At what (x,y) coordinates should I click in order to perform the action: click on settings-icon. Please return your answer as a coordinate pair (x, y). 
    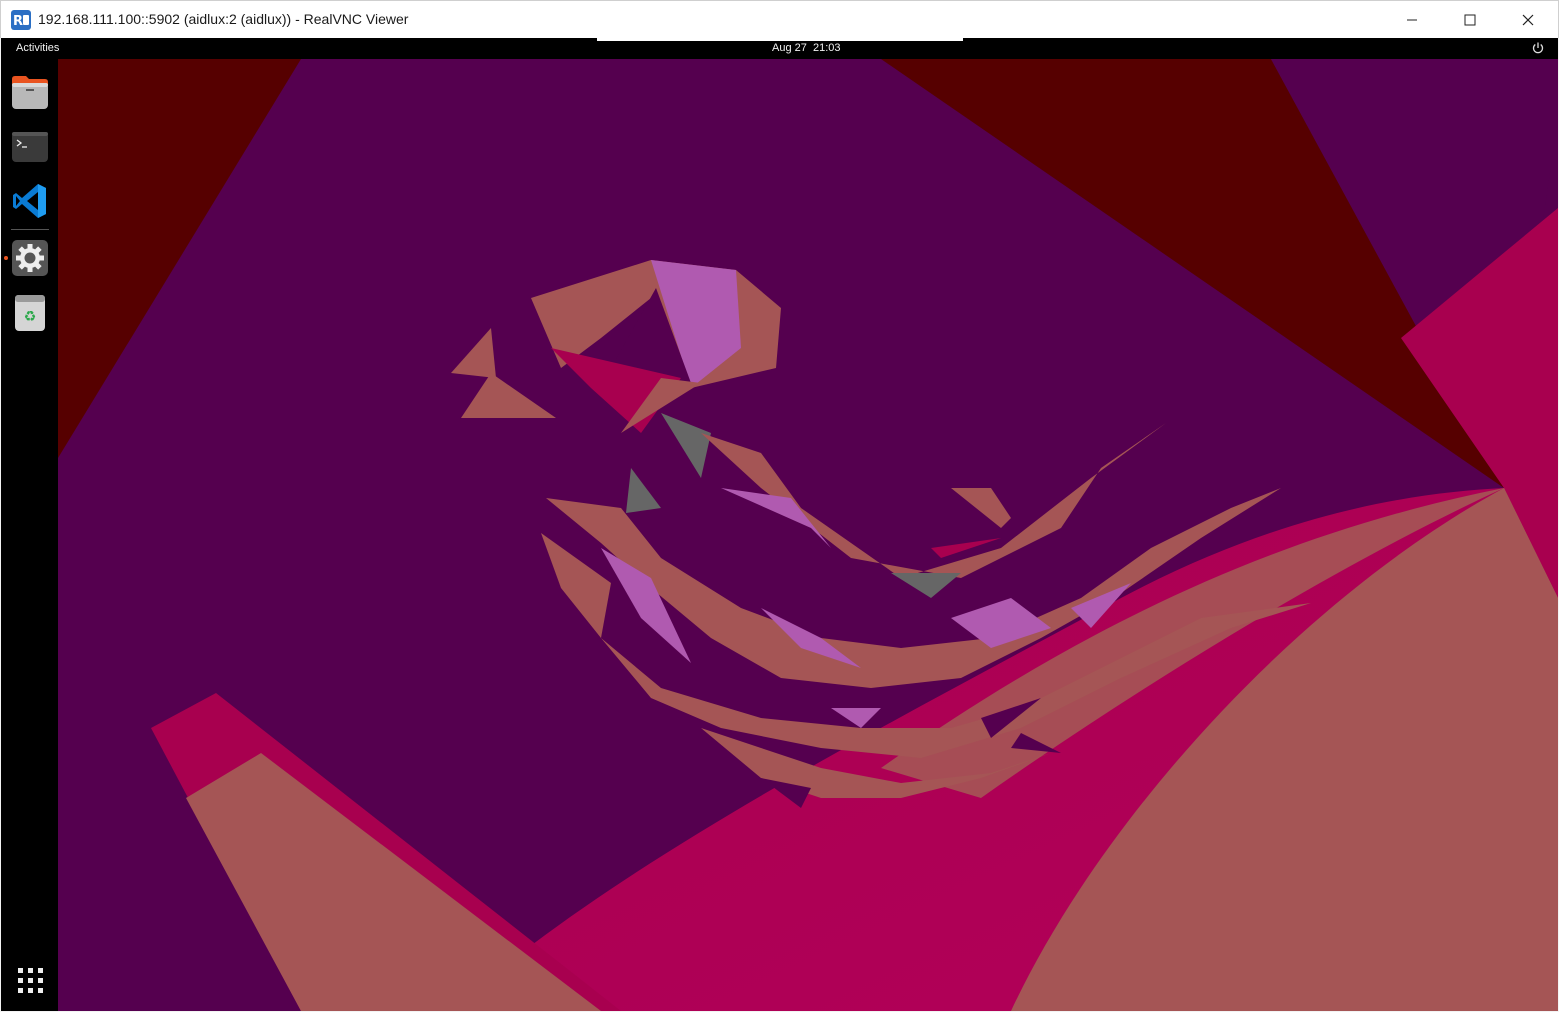
    Looking at the image, I should click on (30, 258).